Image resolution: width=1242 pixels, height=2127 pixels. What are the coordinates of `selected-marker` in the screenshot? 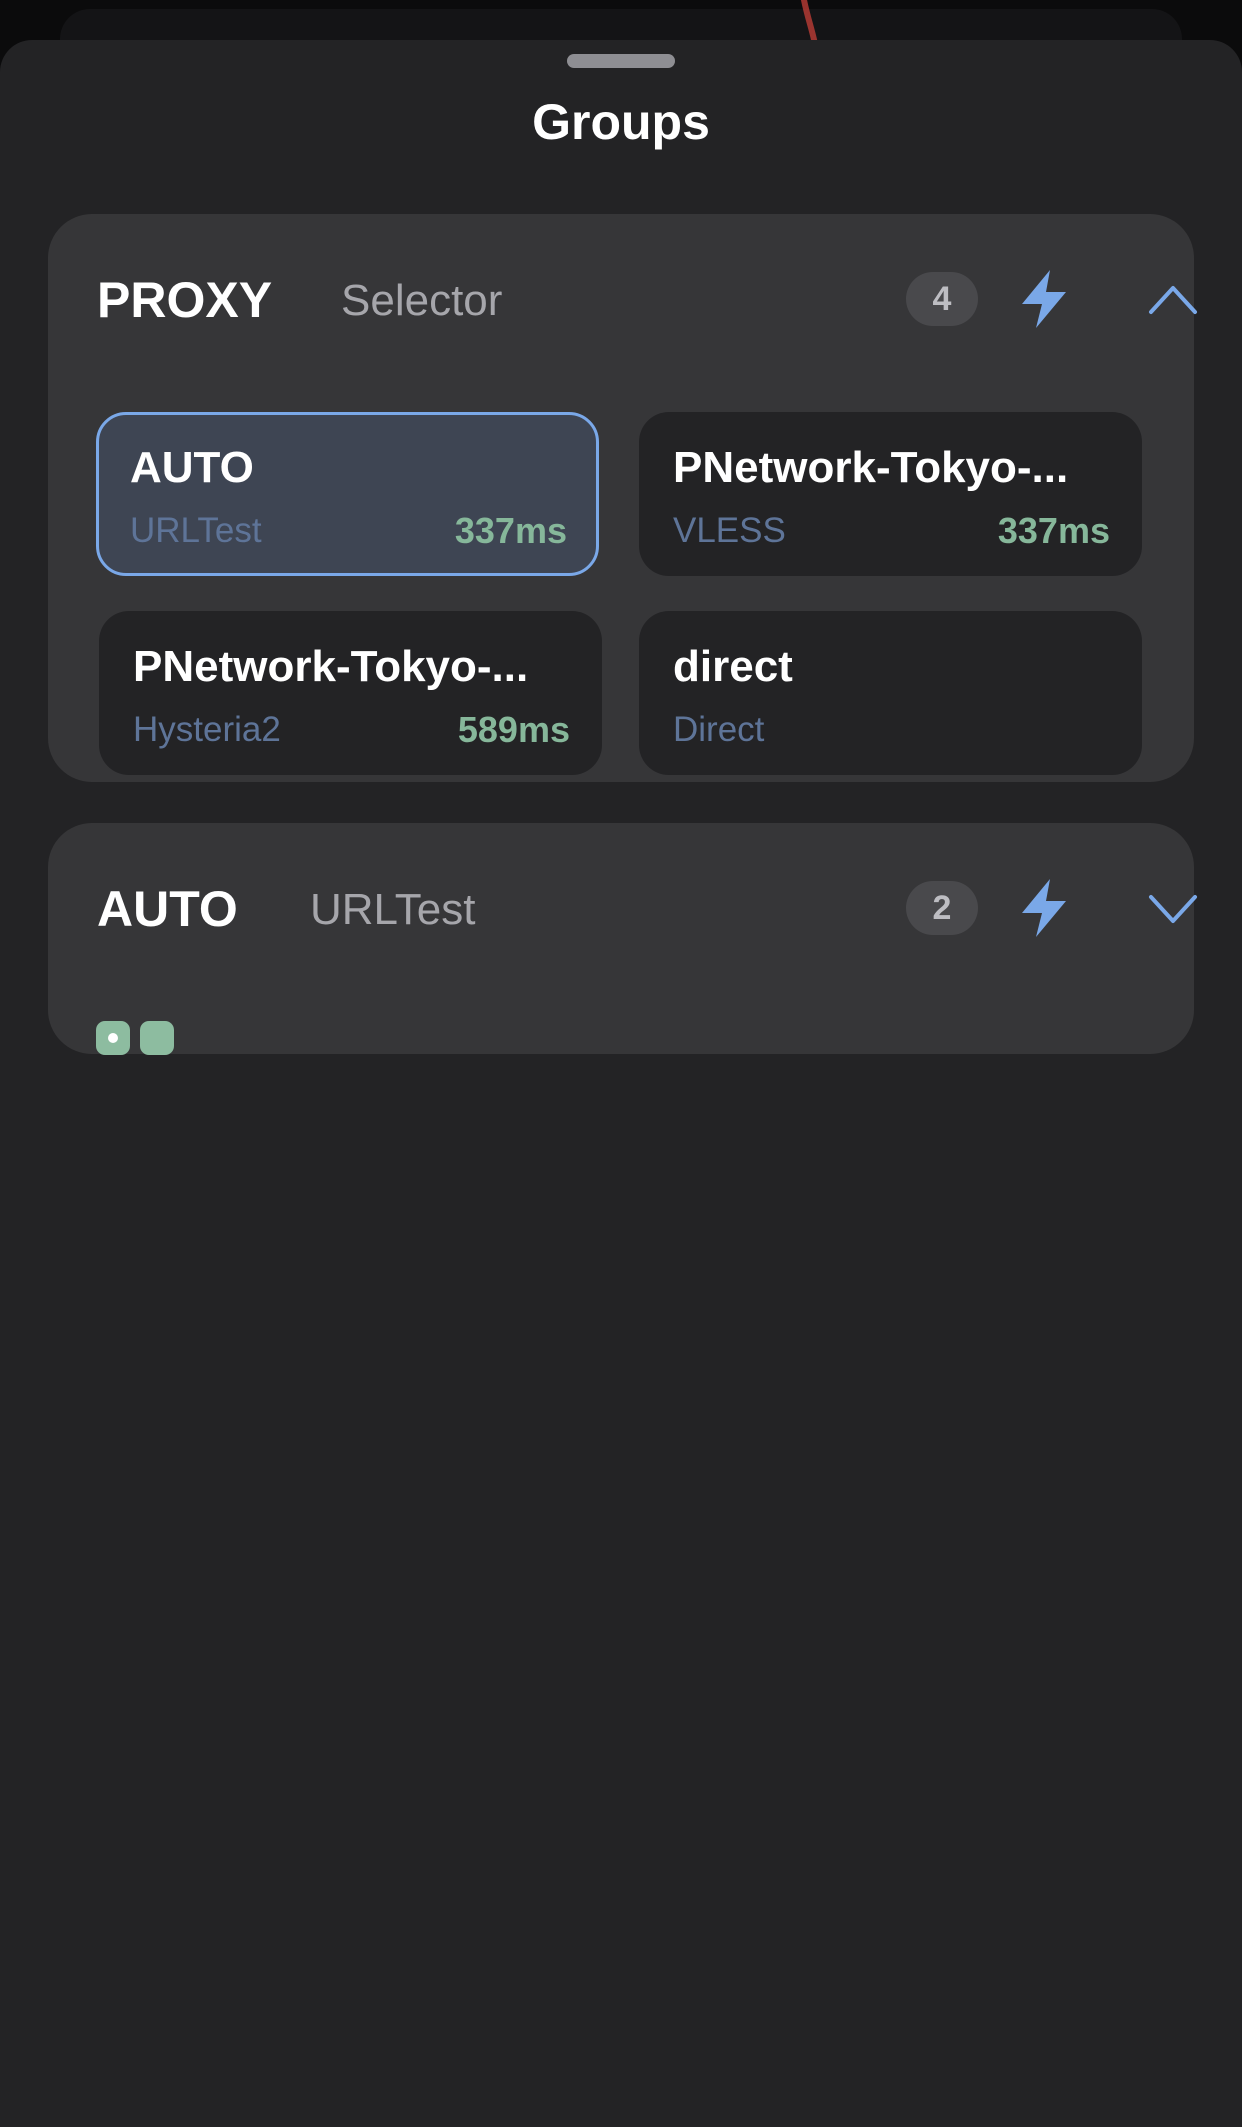 It's located at (113, 1038).